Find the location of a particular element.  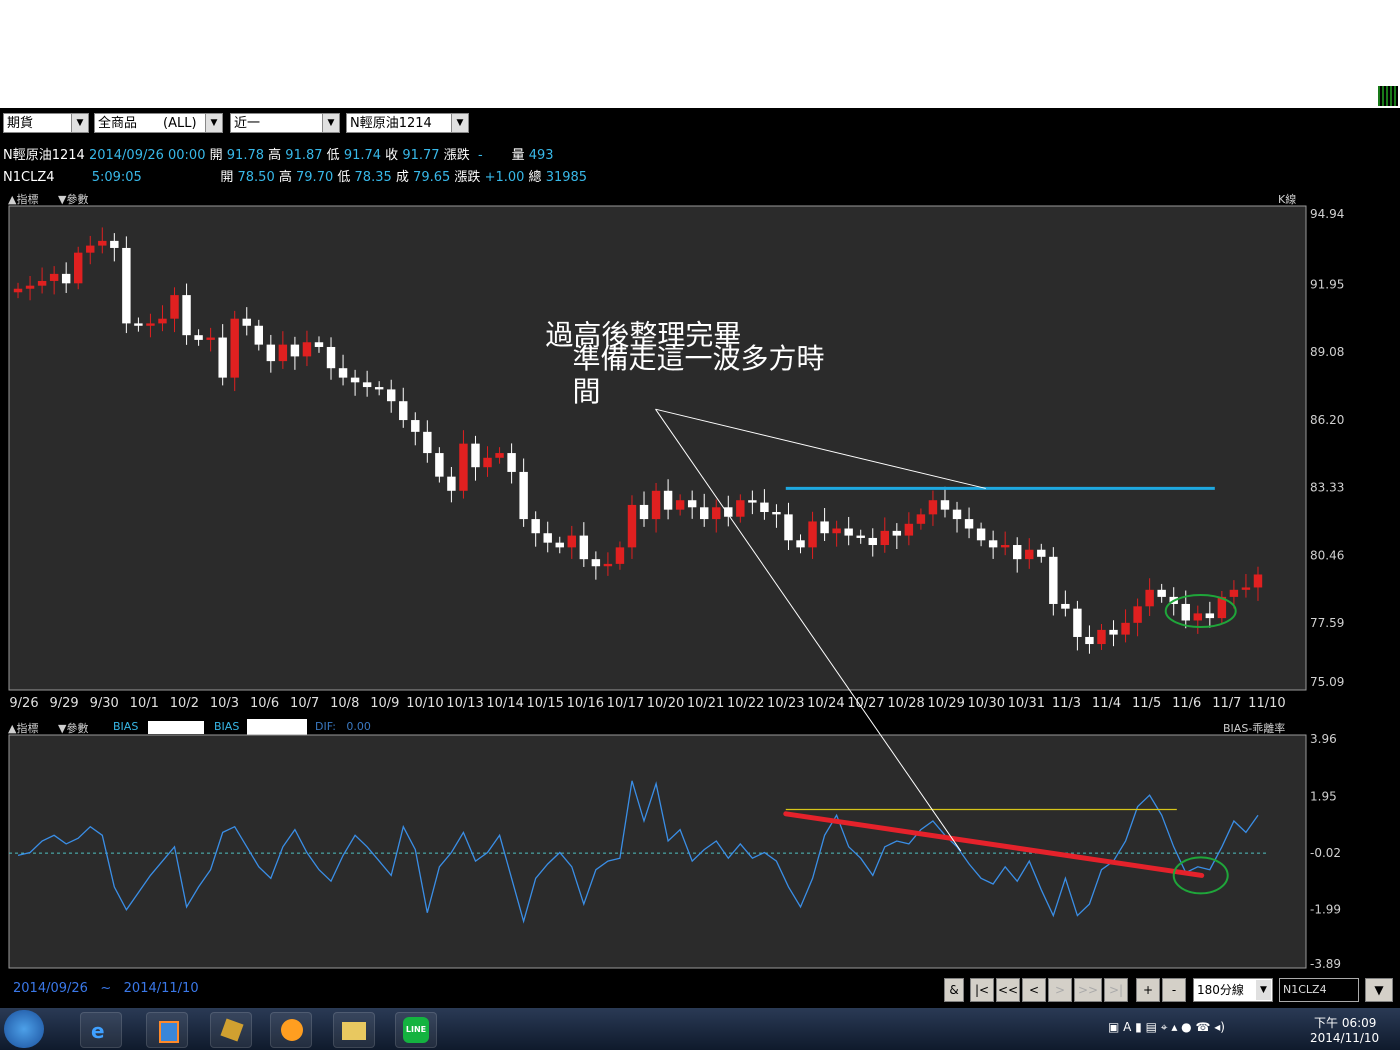

zoom-out-button: - is located at coordinates (1174, 990).